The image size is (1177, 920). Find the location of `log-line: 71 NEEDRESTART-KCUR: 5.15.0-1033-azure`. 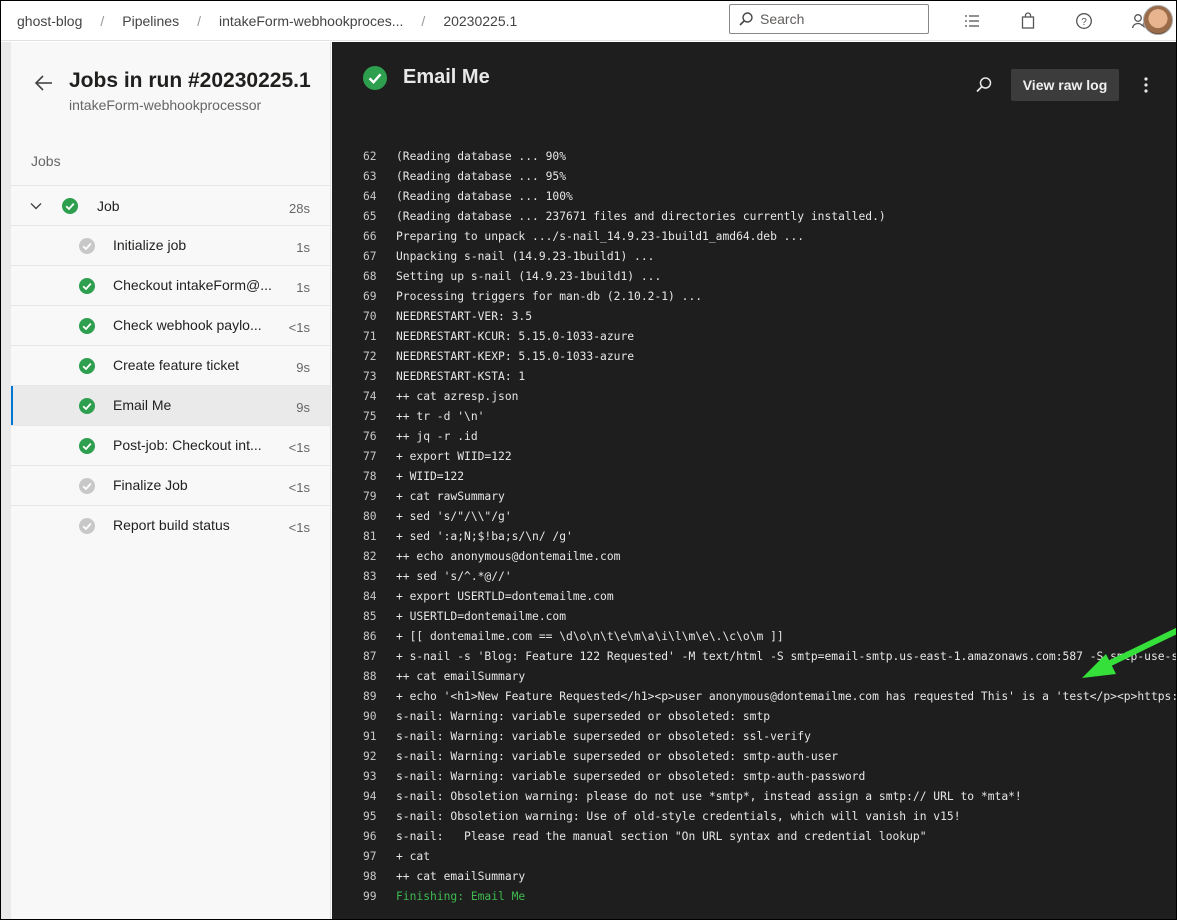

log-line: 71 NEEDRESTART-KCUR: 5.15.0-1033-azure is located at coordinates (754, 337).